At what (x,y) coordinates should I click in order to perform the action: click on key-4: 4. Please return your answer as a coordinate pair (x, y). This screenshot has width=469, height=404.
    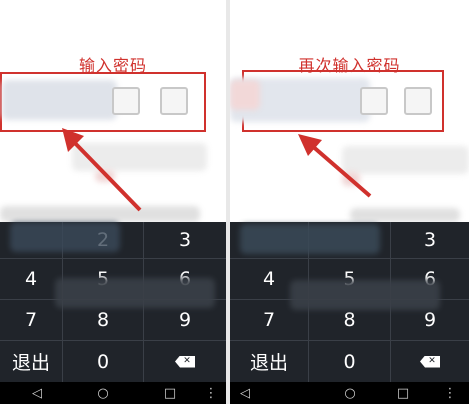
    Looking at the image, I should click on (31, 279).